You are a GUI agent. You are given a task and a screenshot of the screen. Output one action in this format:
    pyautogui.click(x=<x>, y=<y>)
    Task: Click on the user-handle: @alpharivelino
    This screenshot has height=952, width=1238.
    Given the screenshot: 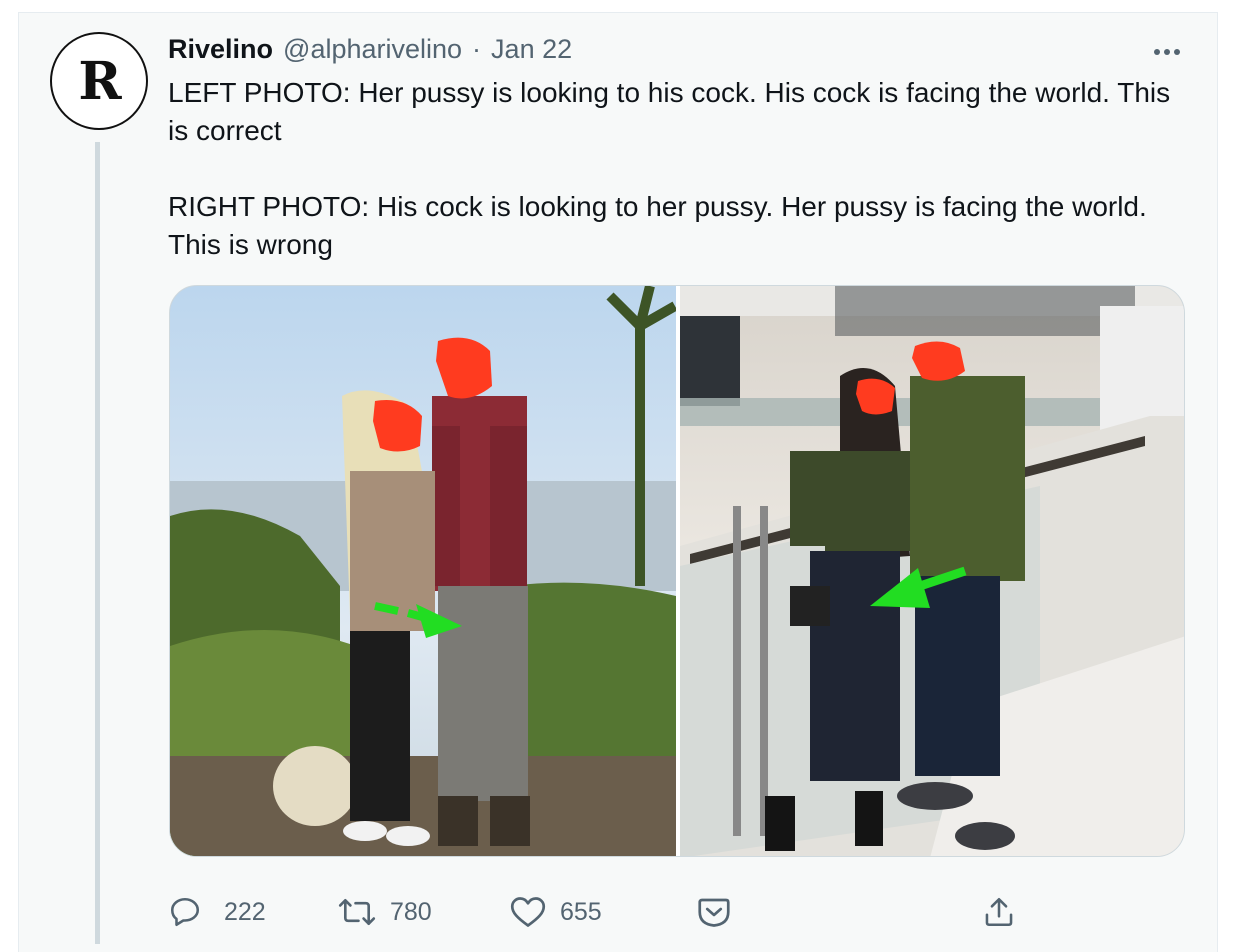 What is the action you would take?
    pyautogui.click(x=372, y=49)
    